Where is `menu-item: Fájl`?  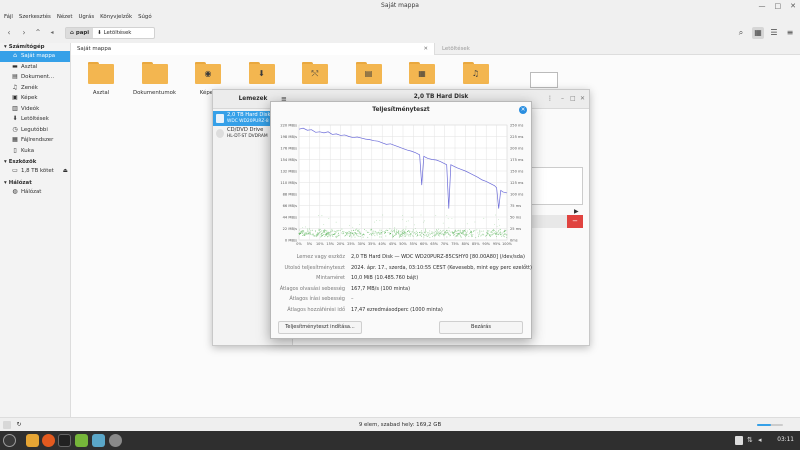
menu-item: Fájl is located at coordinates (8, 17).